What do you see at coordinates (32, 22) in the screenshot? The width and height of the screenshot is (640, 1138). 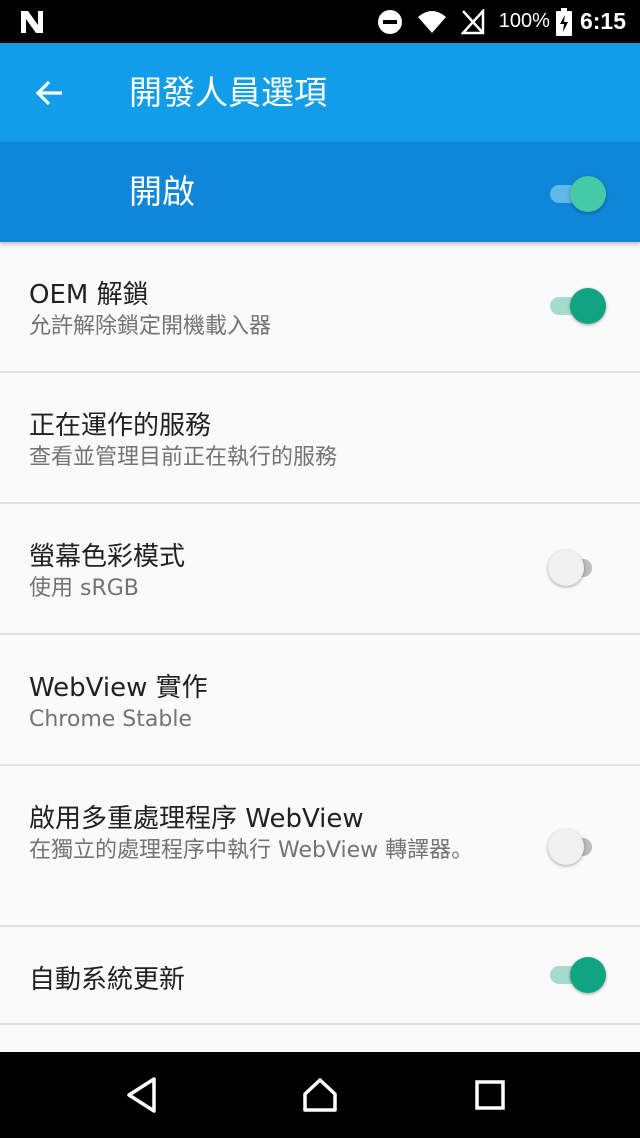 I see `notification-n-icon` at bounding box center [32, 22].